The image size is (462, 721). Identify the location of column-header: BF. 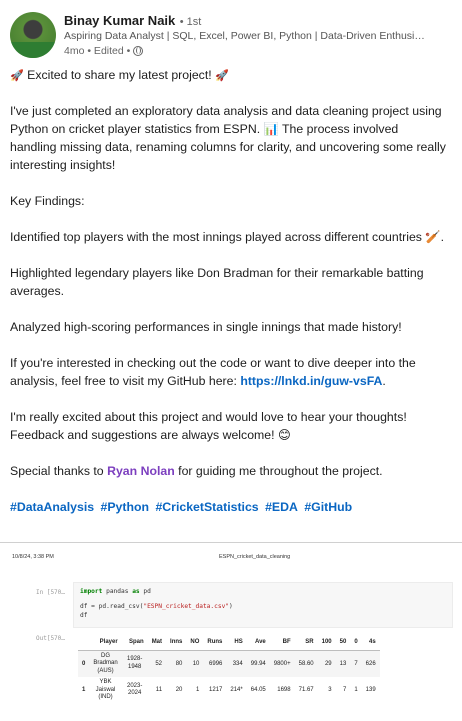
(282, 642).